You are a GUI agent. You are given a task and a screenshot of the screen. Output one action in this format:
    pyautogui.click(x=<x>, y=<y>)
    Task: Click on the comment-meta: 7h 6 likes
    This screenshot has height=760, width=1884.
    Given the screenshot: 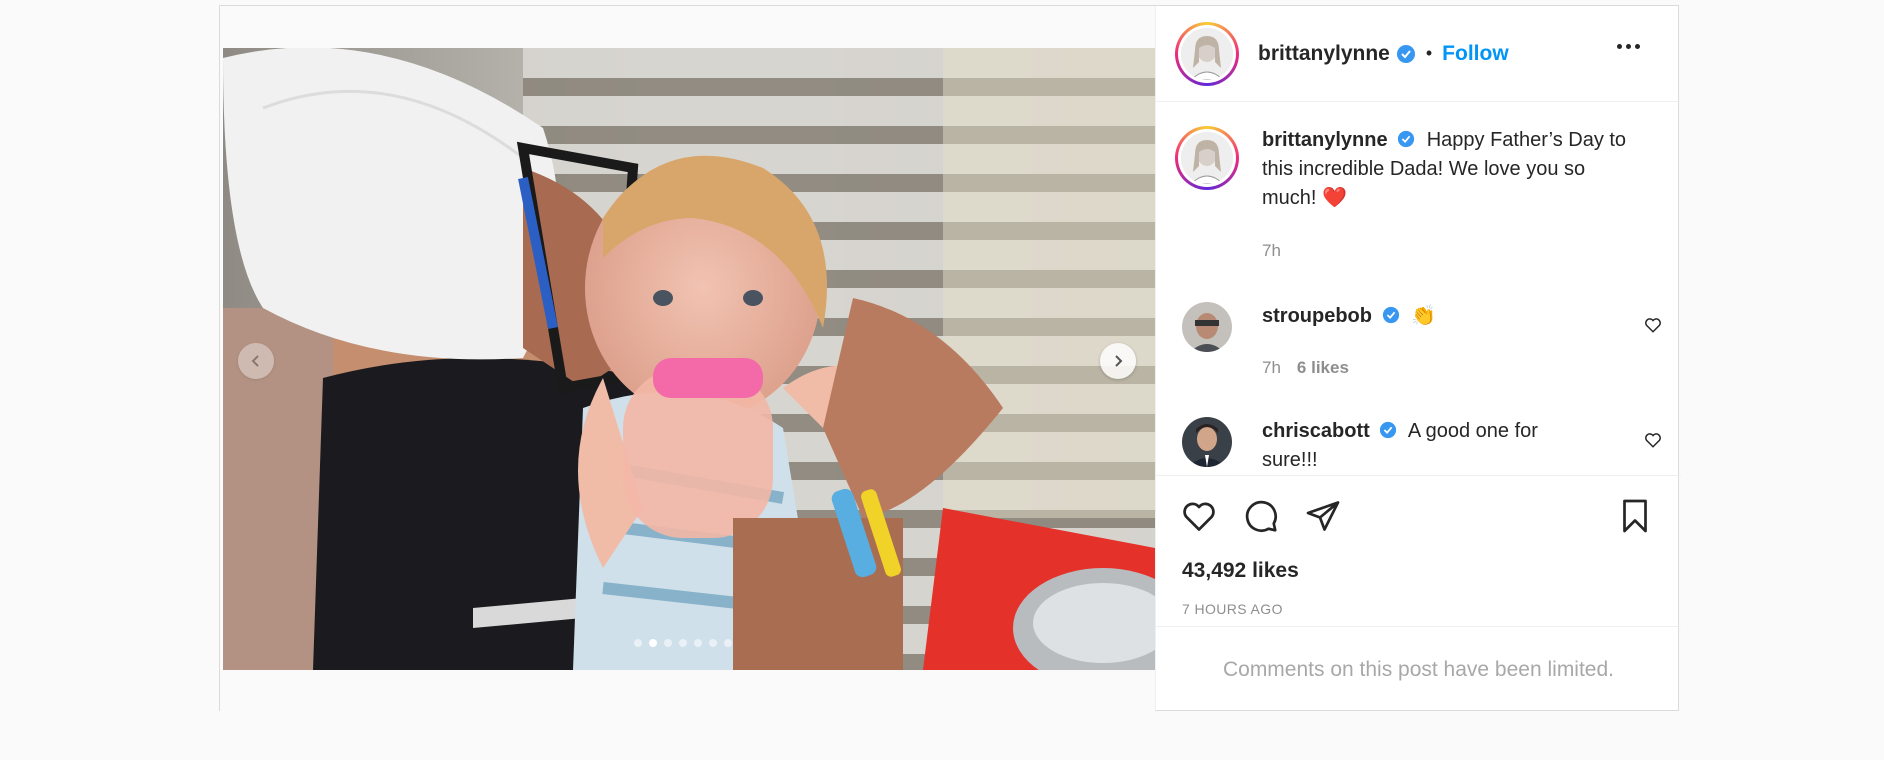 What is the action you would take?
    pyautogui.click(x=1305, y=368)
    